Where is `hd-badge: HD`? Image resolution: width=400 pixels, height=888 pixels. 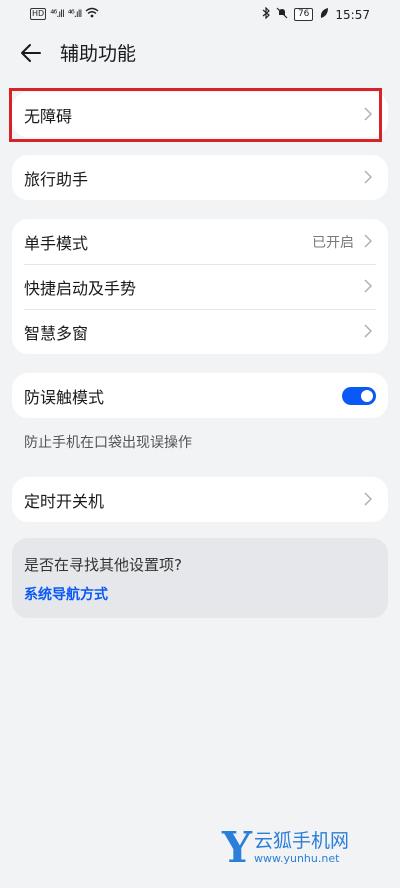
hd-badge: HD is located at coordinates (38, 14).